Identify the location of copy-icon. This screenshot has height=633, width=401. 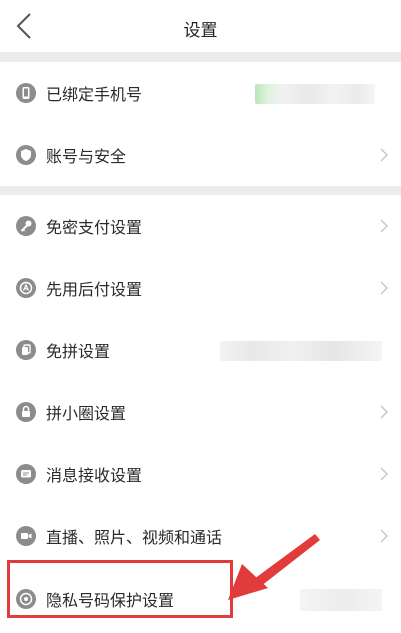
(26, 350).